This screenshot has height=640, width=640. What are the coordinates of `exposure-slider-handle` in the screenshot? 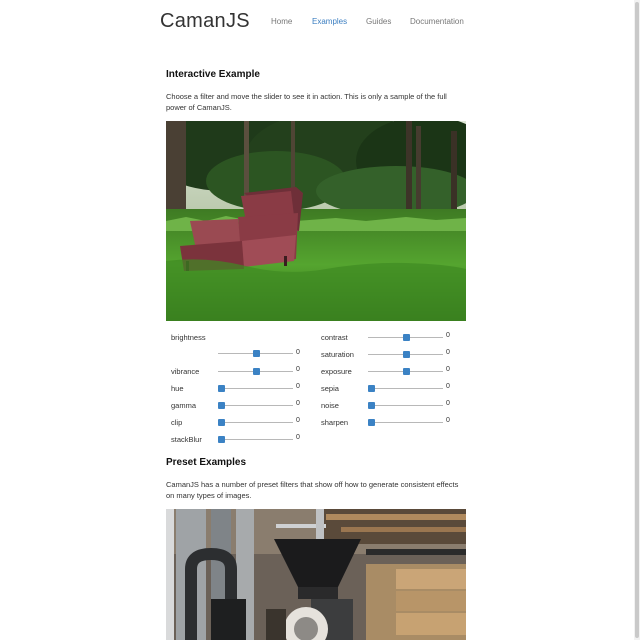 It's located at (406, 371).